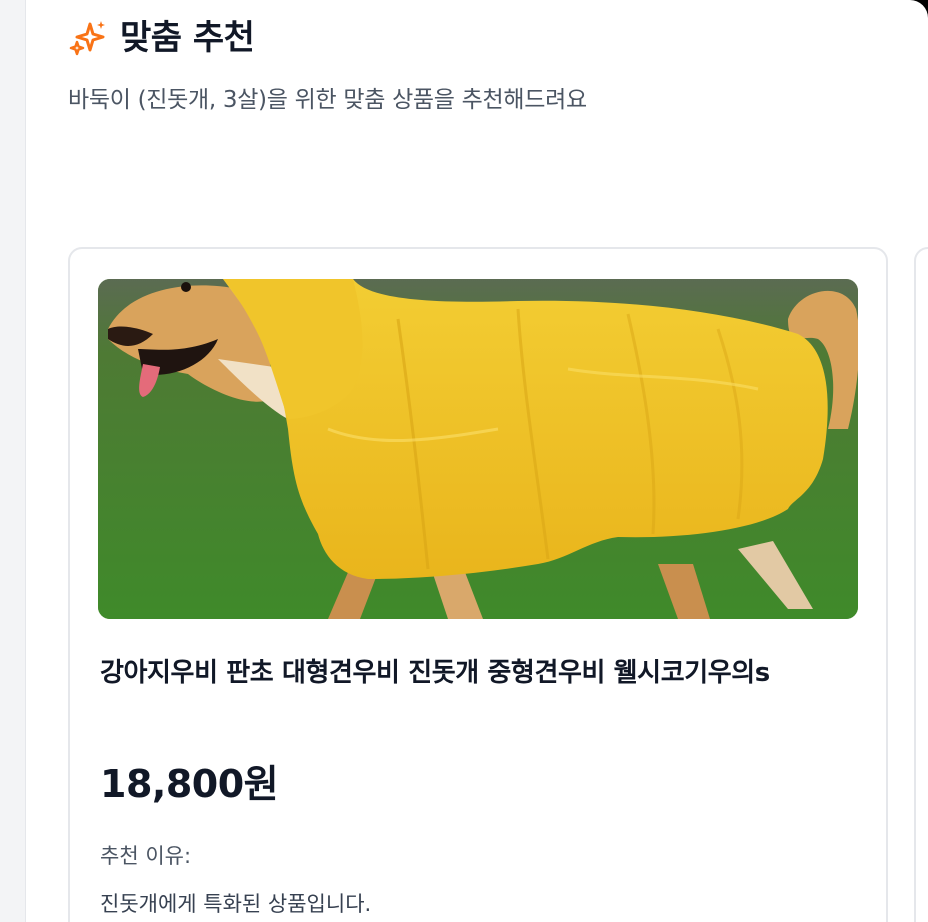 The width and height of the screenshot is (928, 922). I want to click on recommendation-reason-text: 진돗개에게 특화된 상품입니다., so click(236, 904).